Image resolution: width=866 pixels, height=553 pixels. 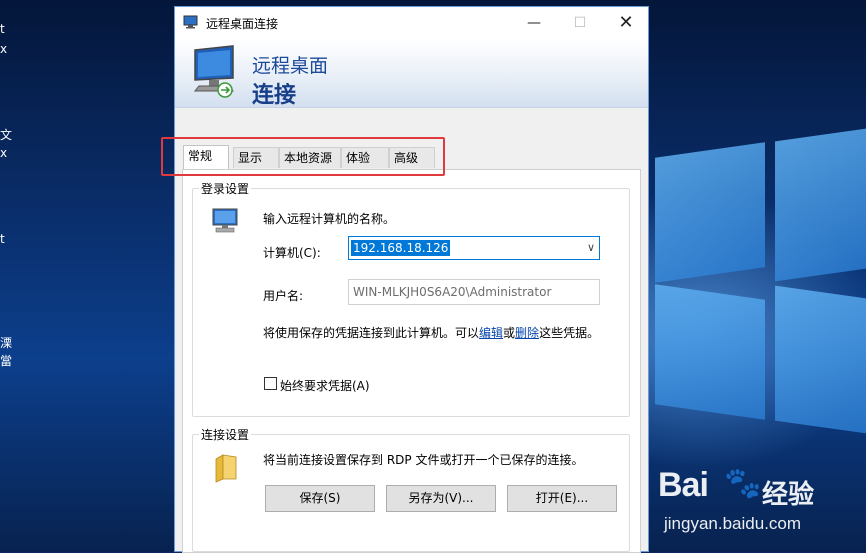 I want to click on tabs-highlight-box, so click(x=303, y=156).